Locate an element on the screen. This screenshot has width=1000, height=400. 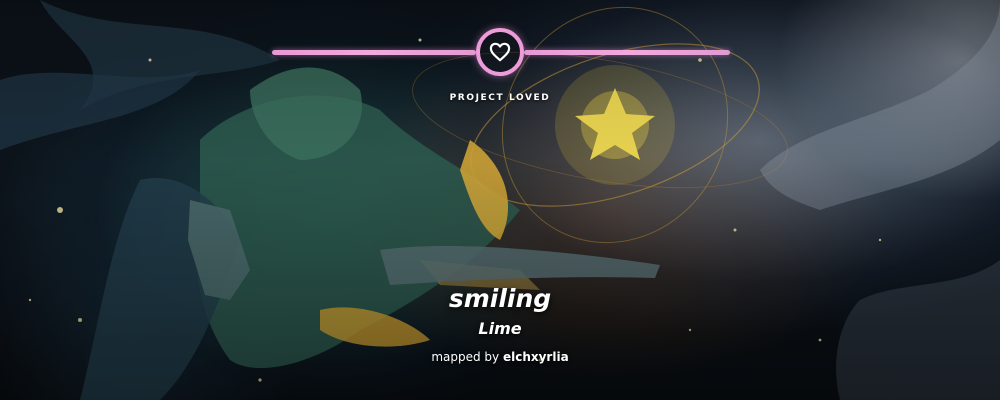
loved-bar-left is located at coordinates (374, 52).